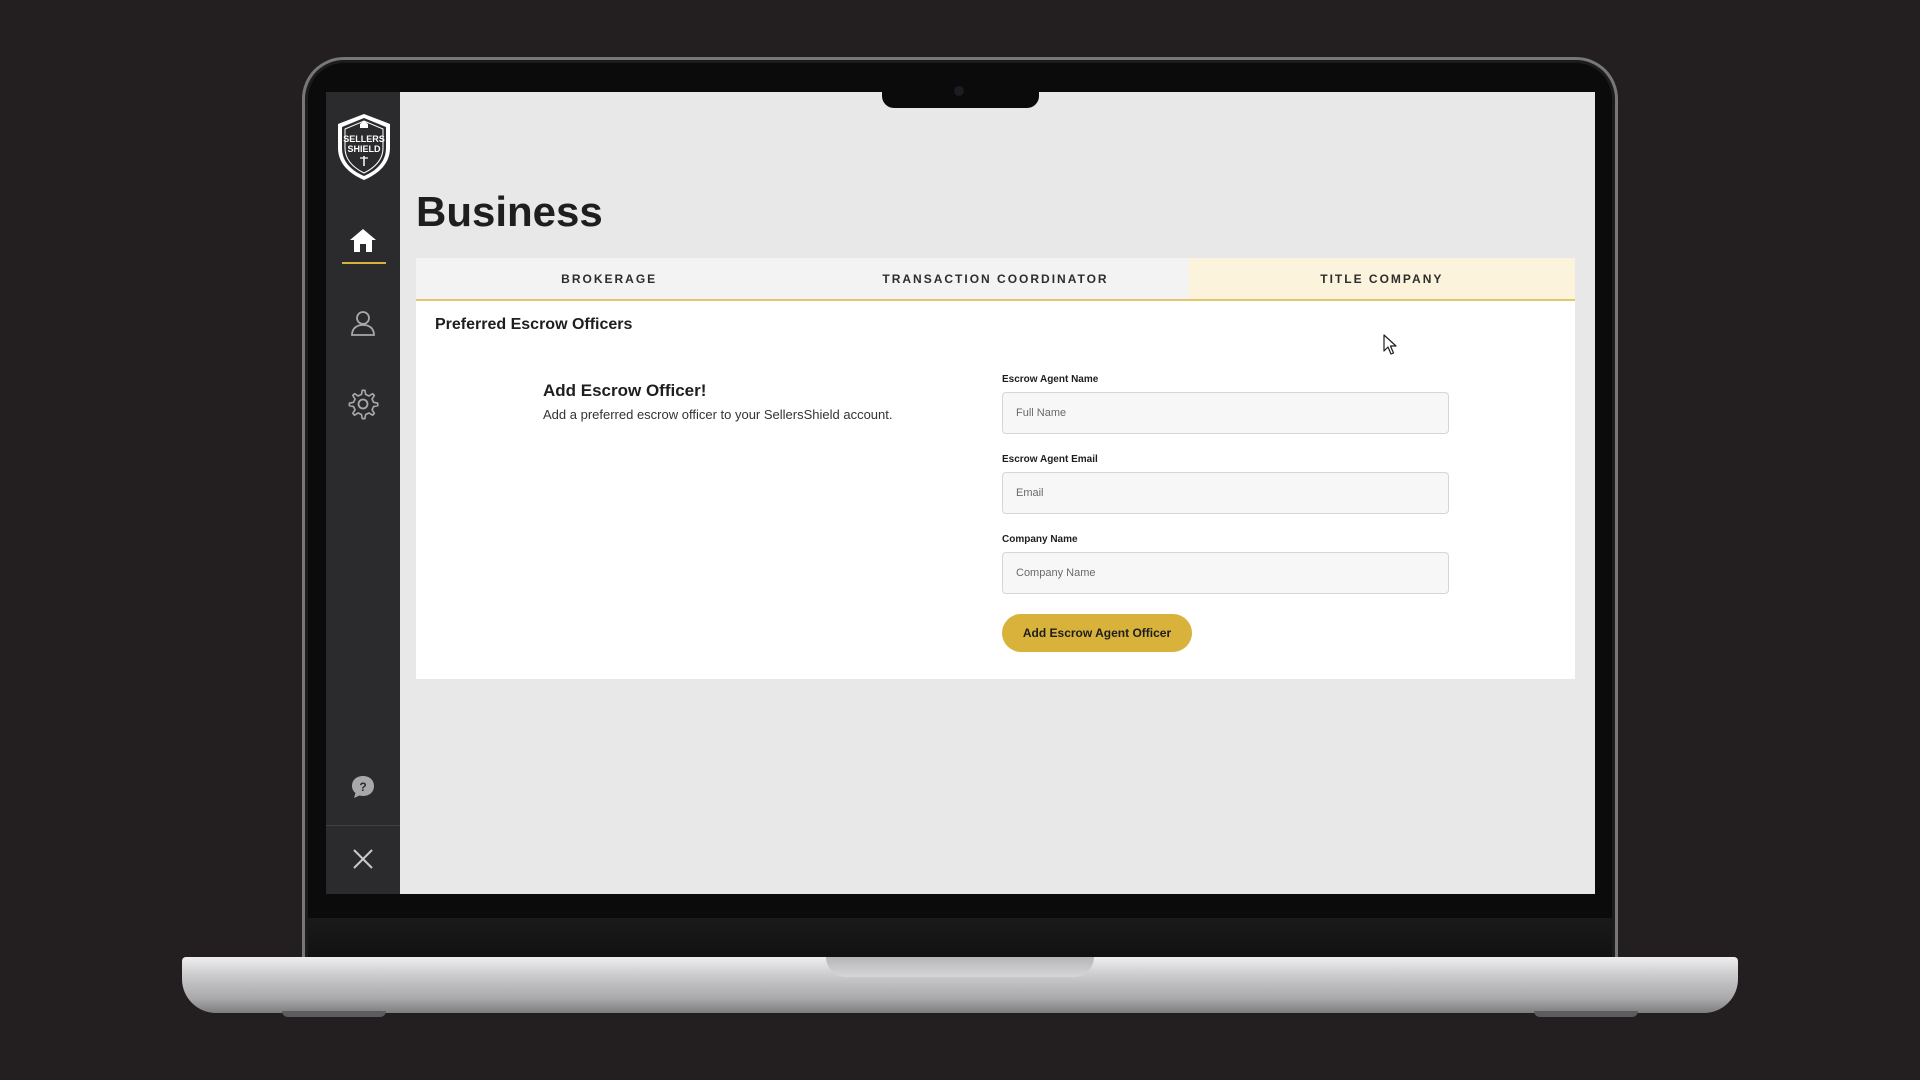 Image resolution: width=1920 pixels, height=1080 pixels. What do you see at coordinates (534, 324) in the screenshot?
I see `section-title: Preferred Escrow Officers` at bounding box center [534, 324].